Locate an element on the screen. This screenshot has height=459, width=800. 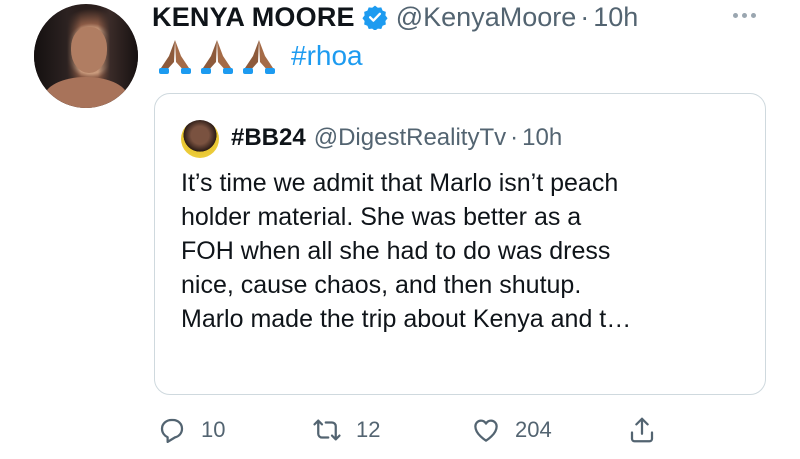
quoted-tweet-time: 10h is located at coordinates (542, 137).